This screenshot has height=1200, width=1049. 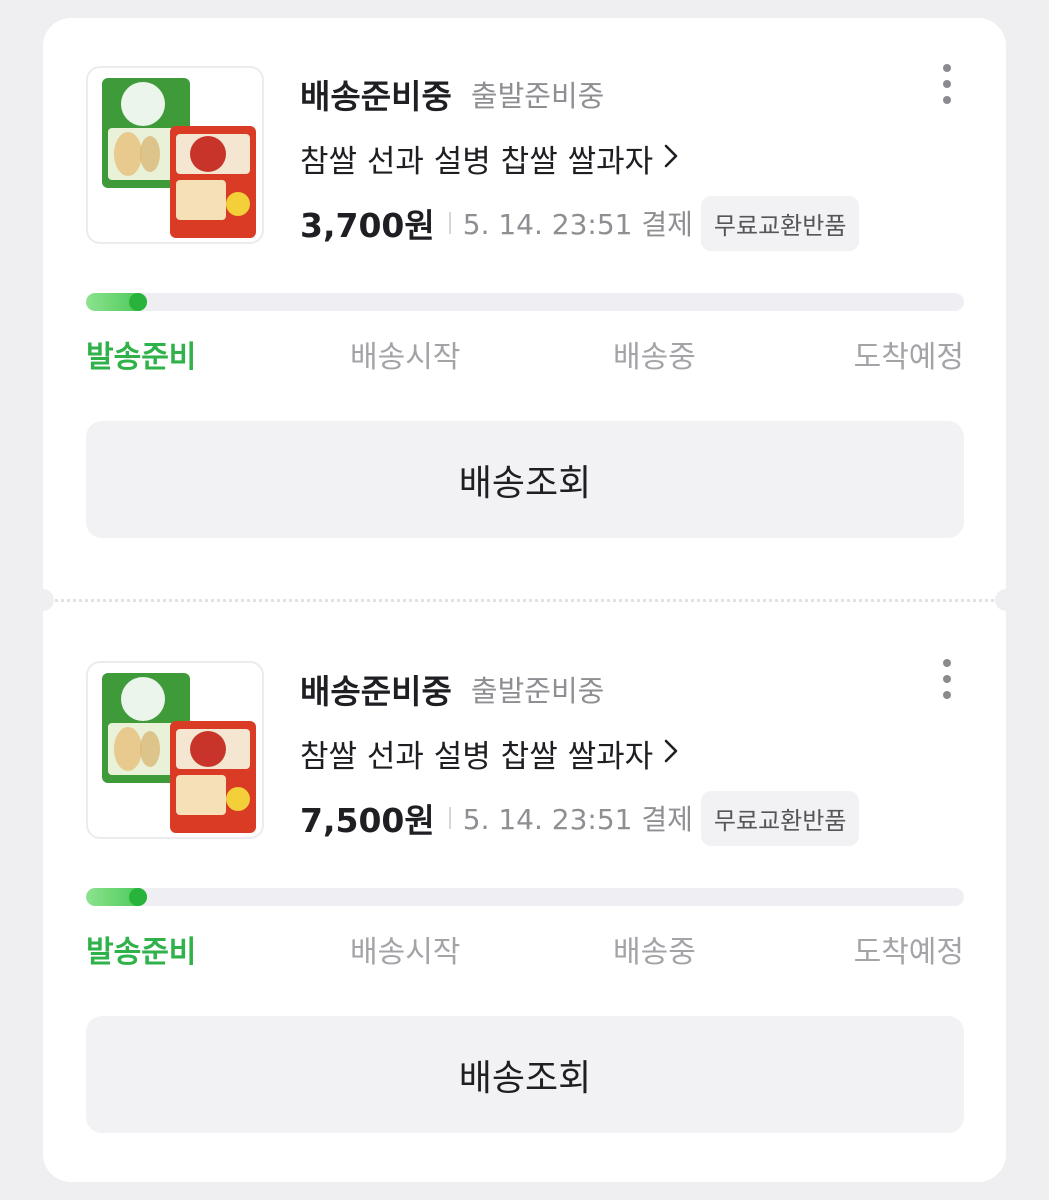 I want to click on divider-notch-right, so click(x=1006, y=600).